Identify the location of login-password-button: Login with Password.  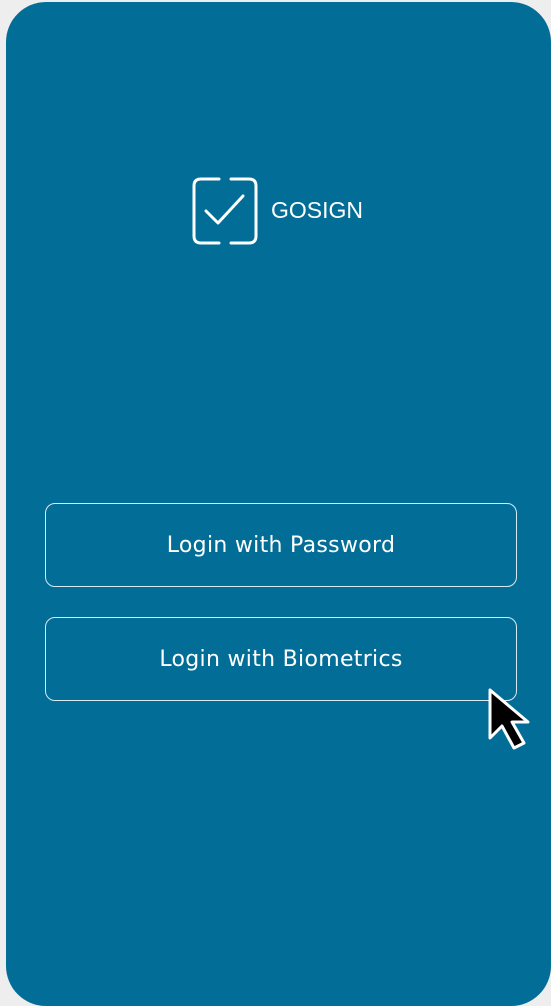
(281, 545).